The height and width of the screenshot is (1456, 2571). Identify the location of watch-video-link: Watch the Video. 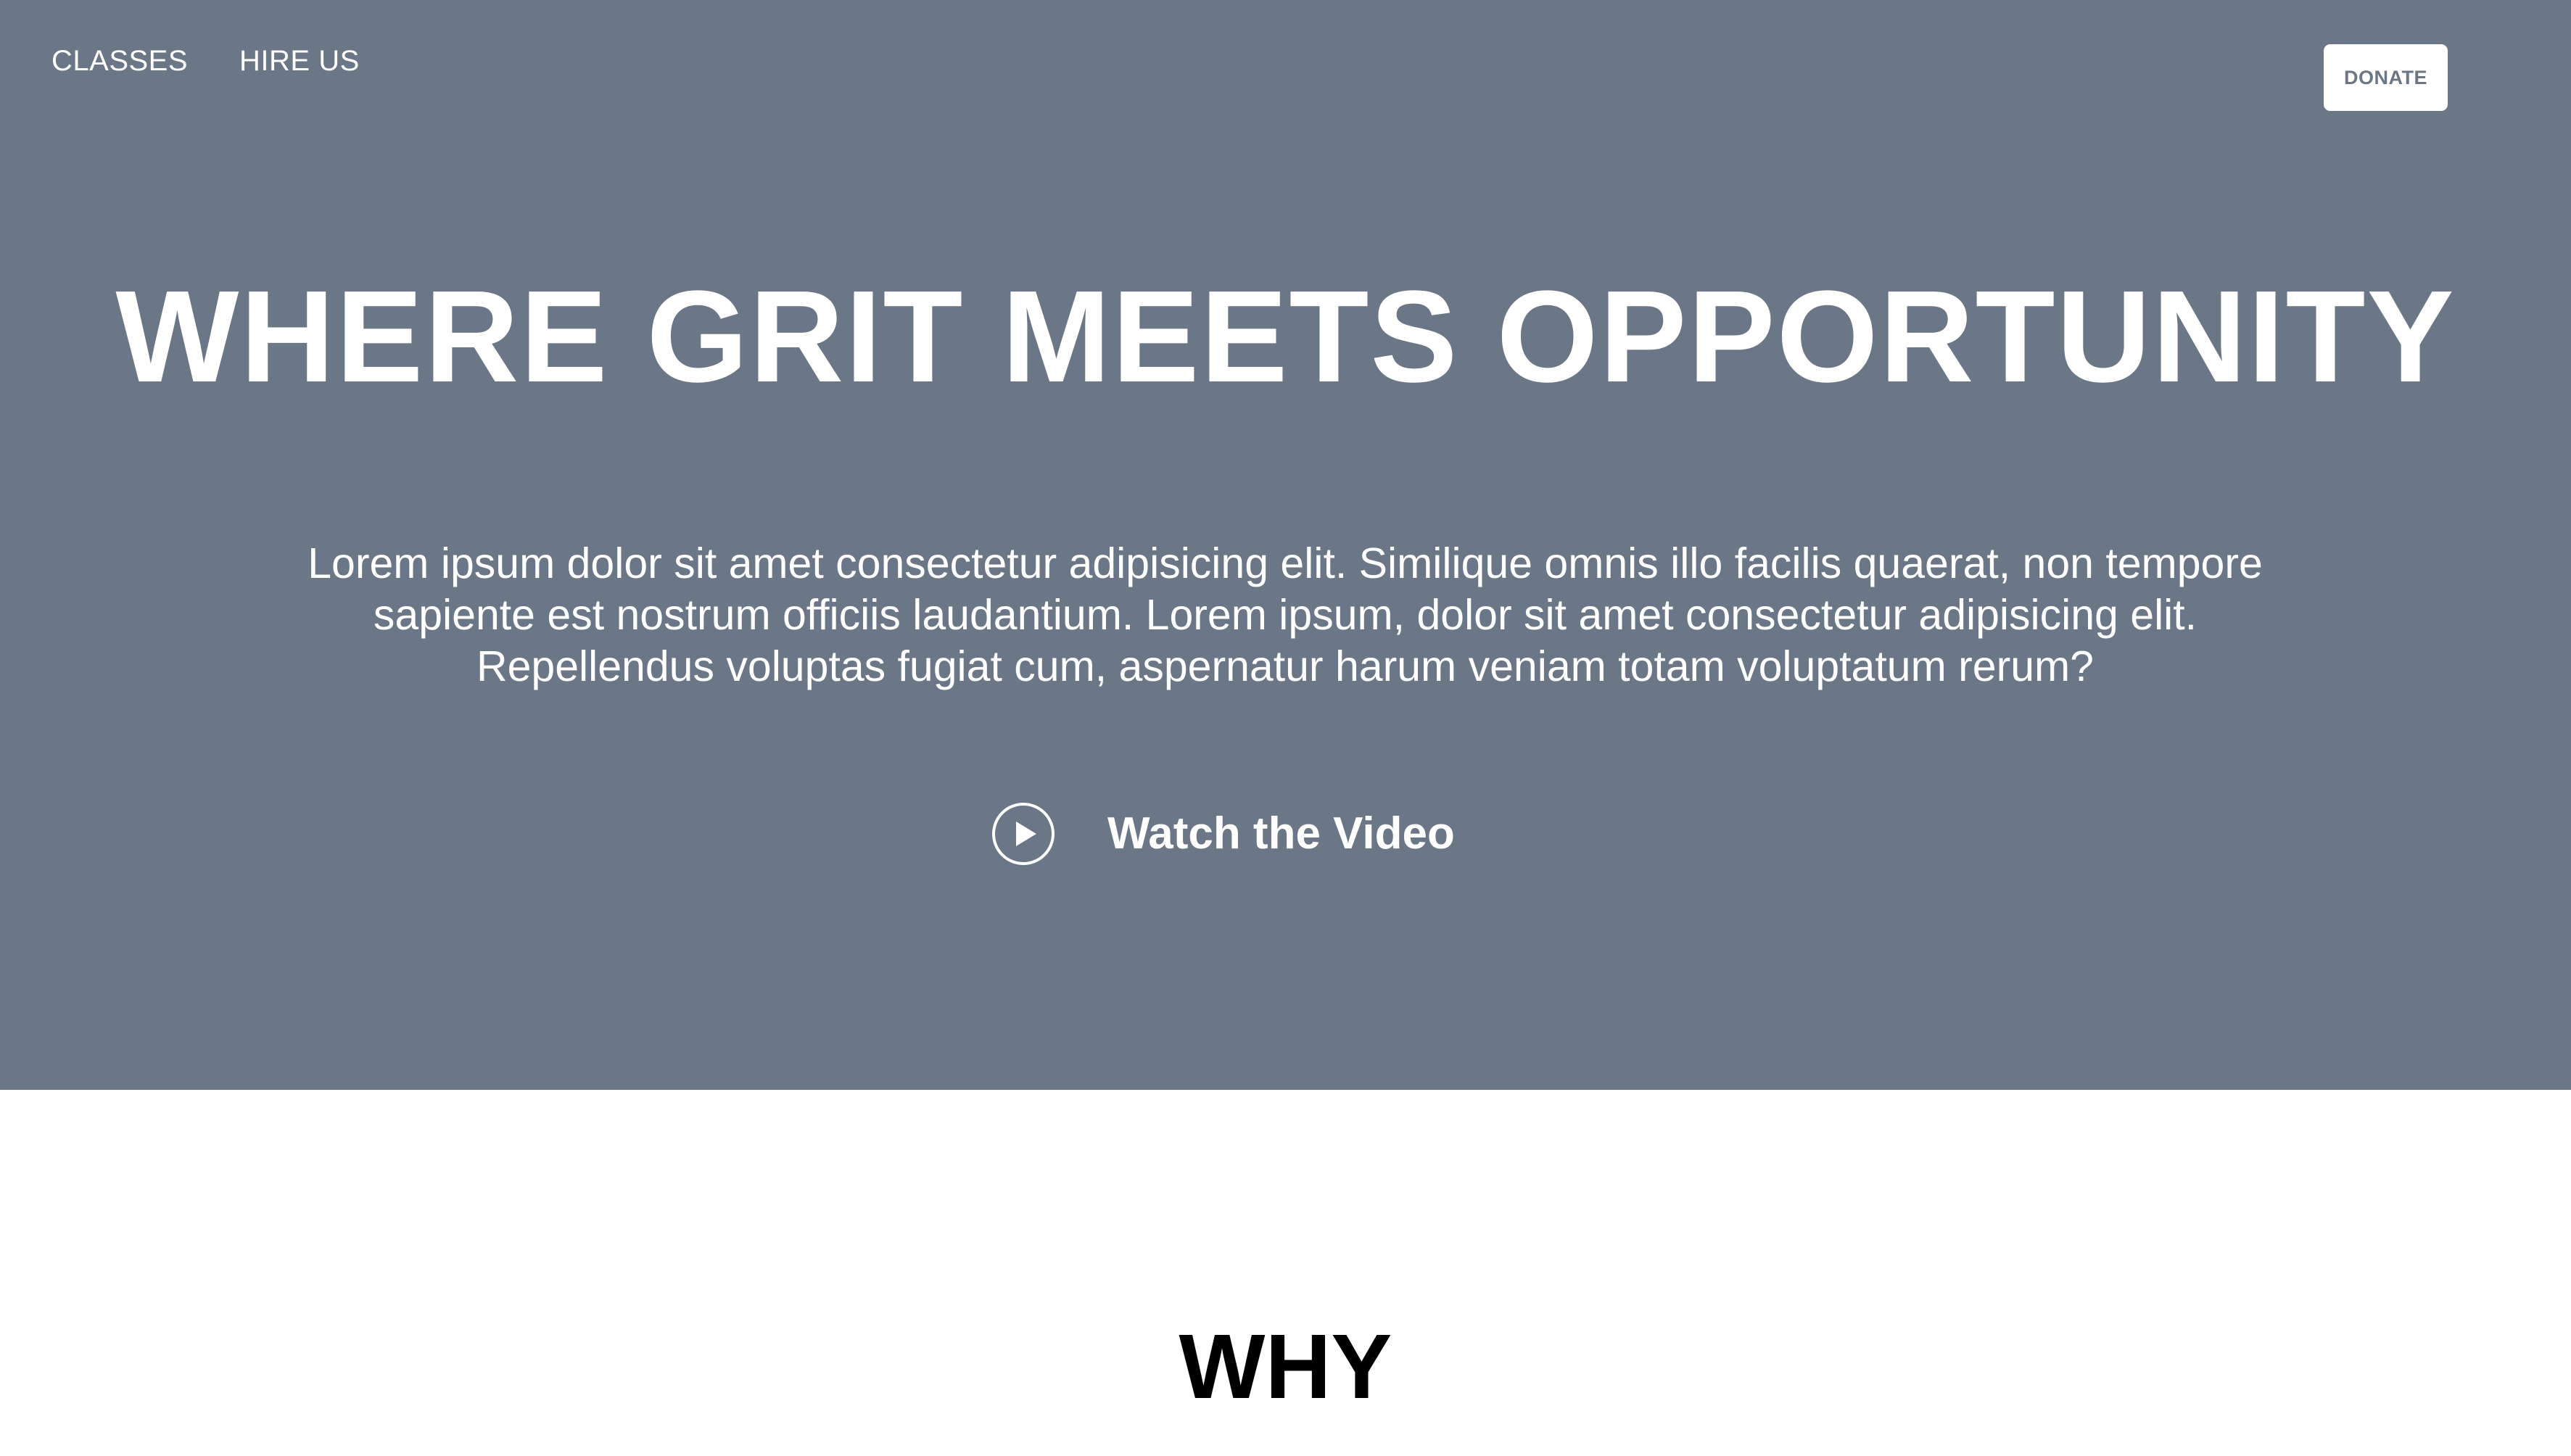
(1223, 834).